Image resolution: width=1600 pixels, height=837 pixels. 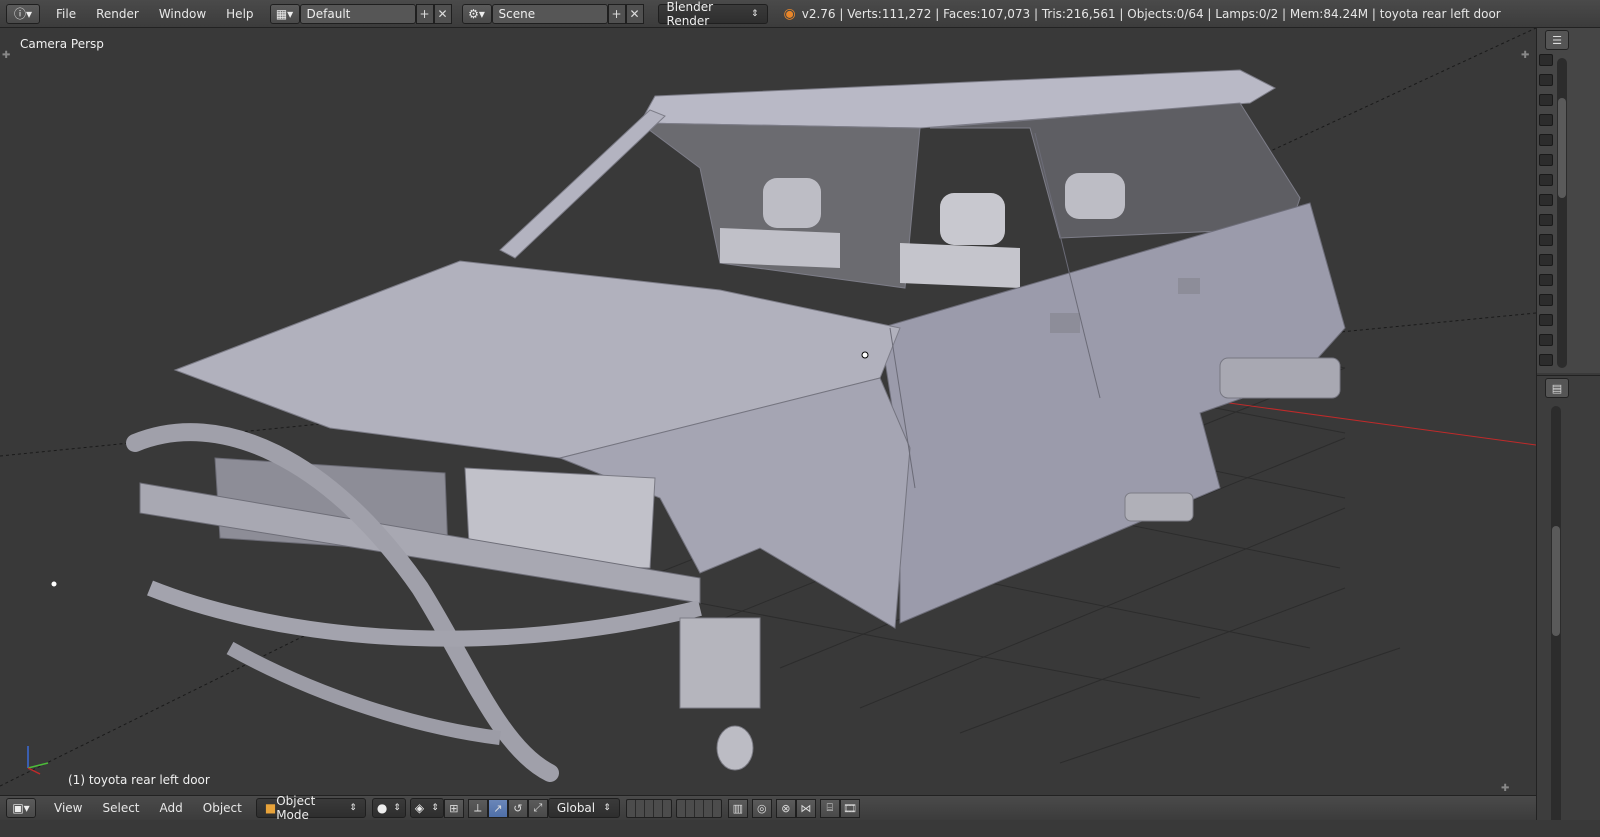 What do you see at coordinates (62, 44) in the screenshot?
I see `view-name-label: Camera Persp` at bounding box center [62, 44].